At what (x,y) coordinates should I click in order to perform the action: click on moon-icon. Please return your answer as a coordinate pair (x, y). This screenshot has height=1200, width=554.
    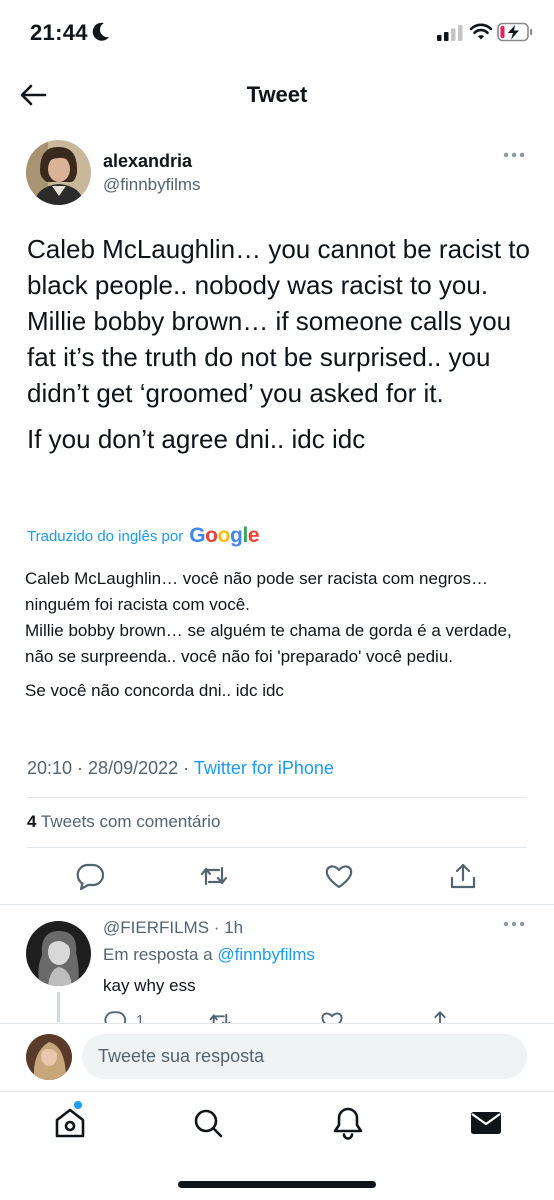
    Looking at the image, I should click on (100, 31).